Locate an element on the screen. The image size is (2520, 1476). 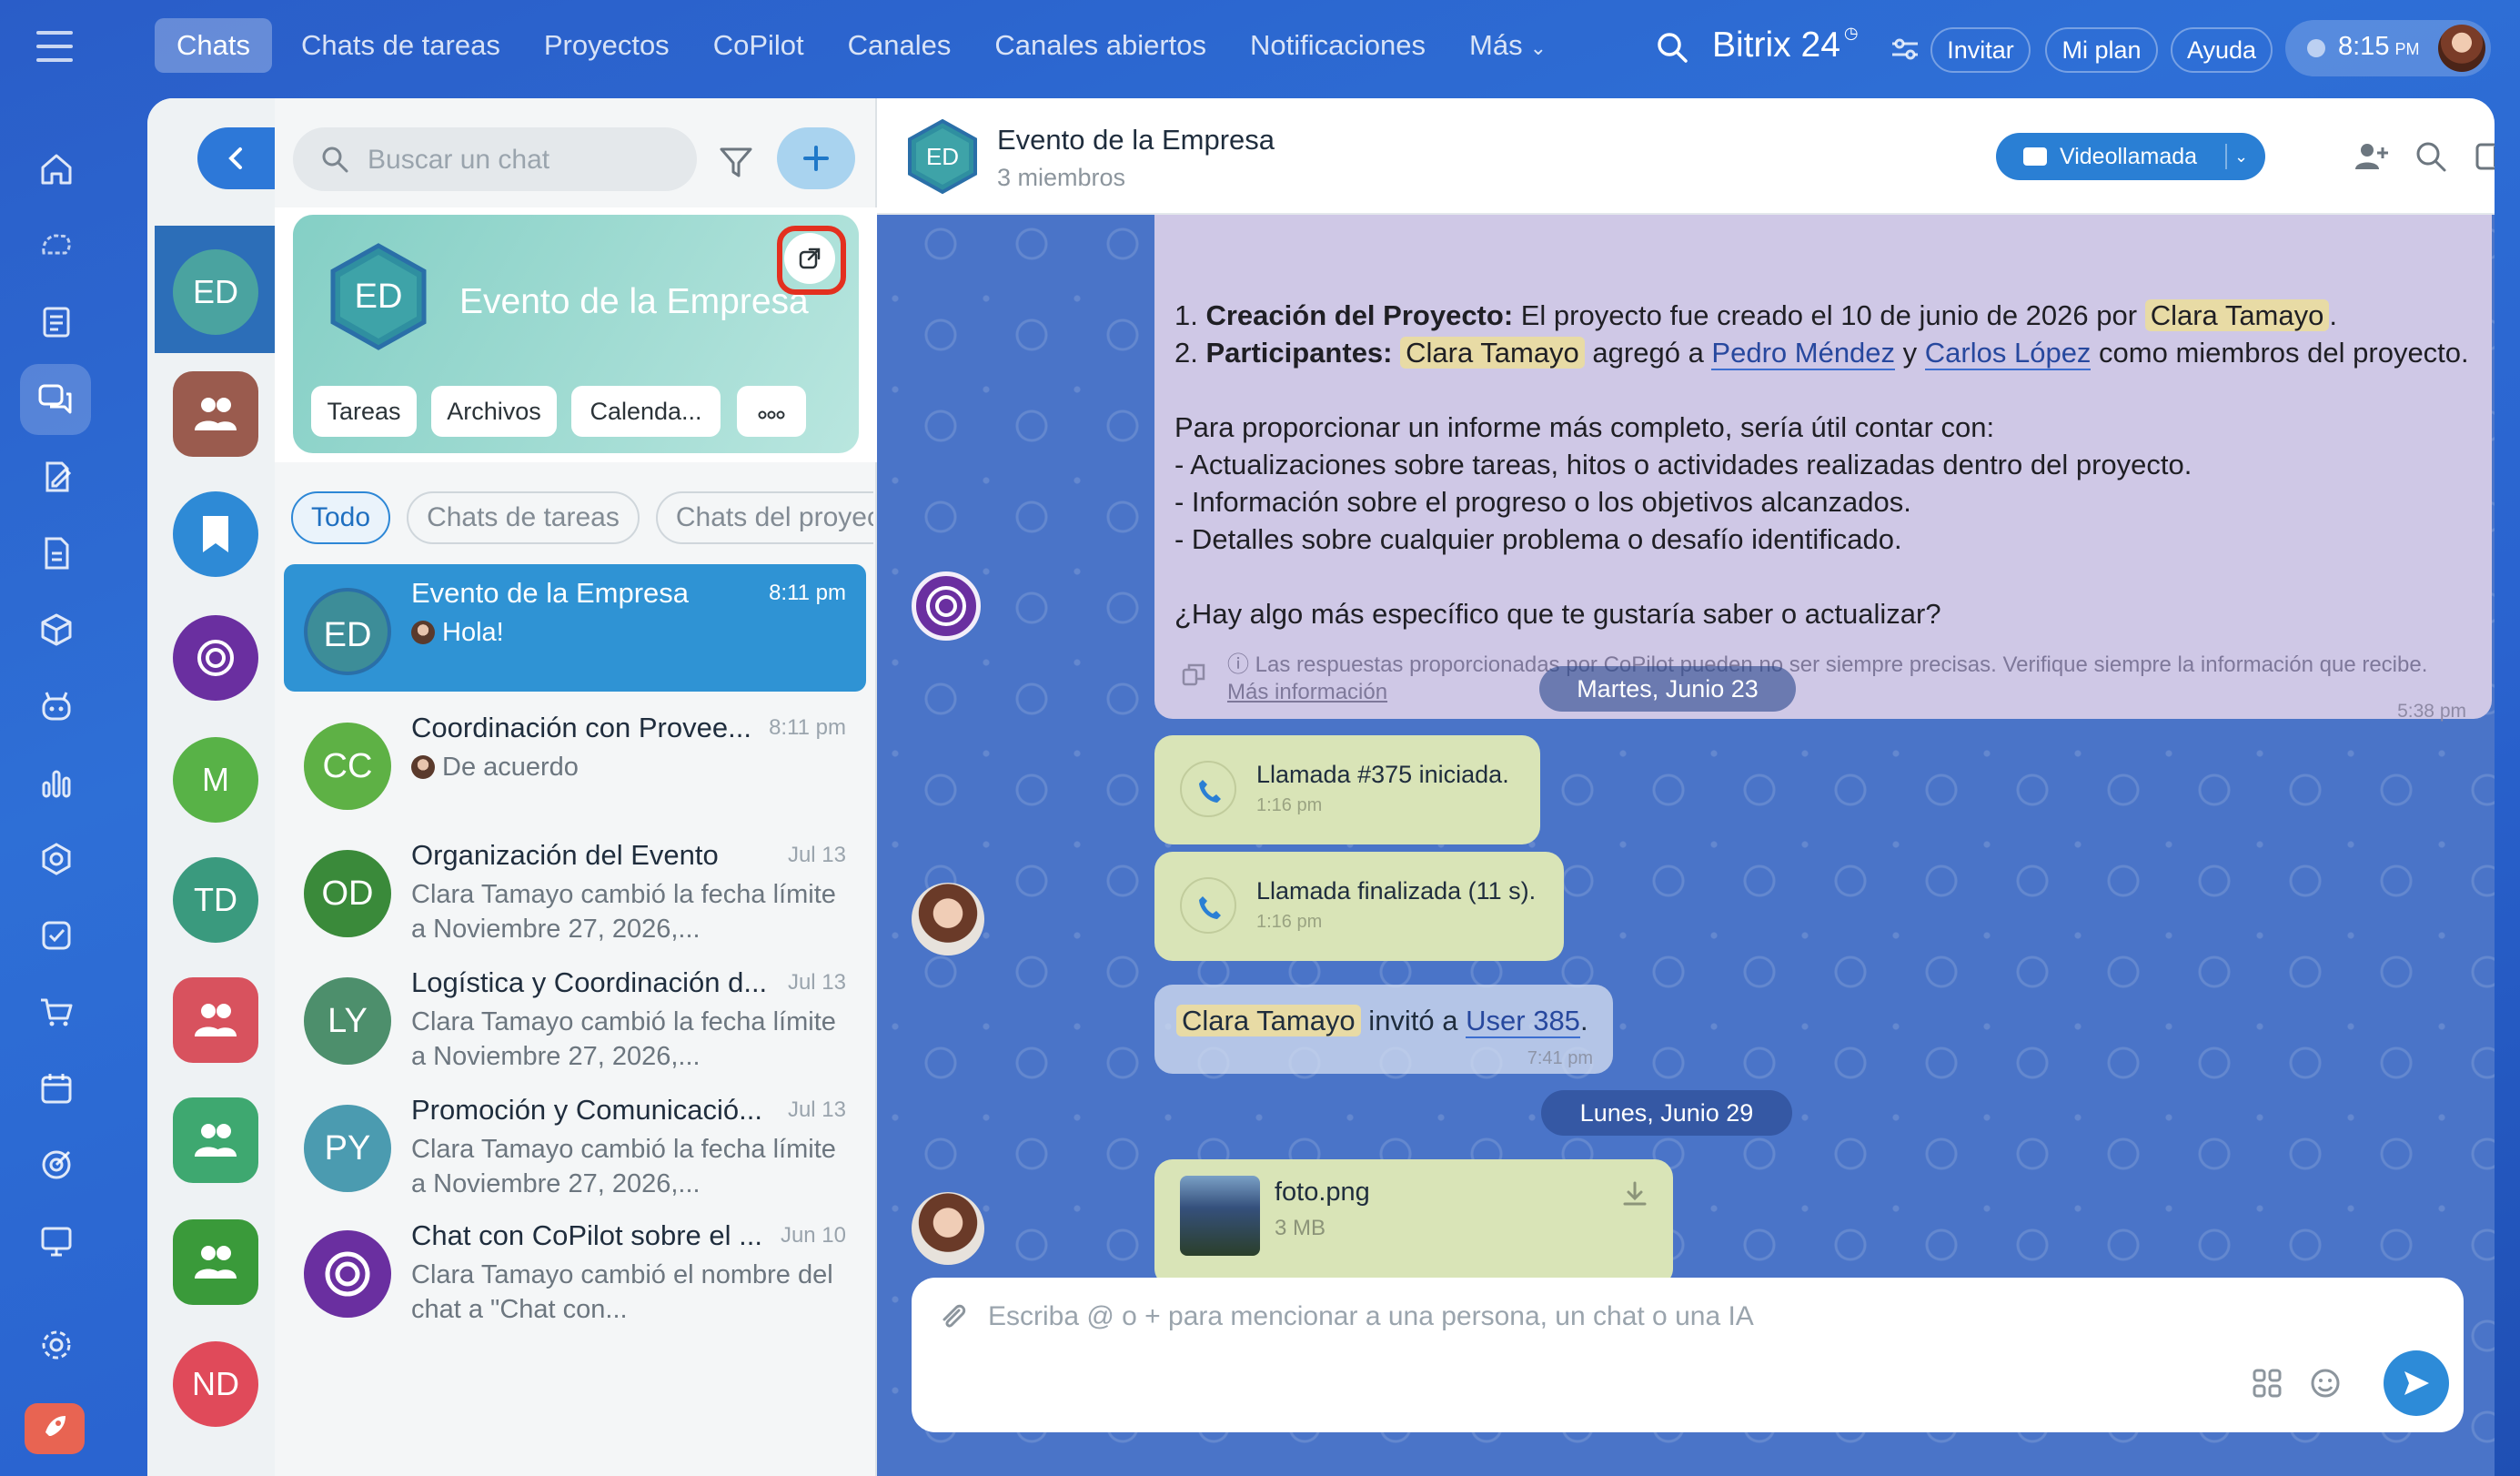
files-button: Archivos is located at coordinates (494, 411).